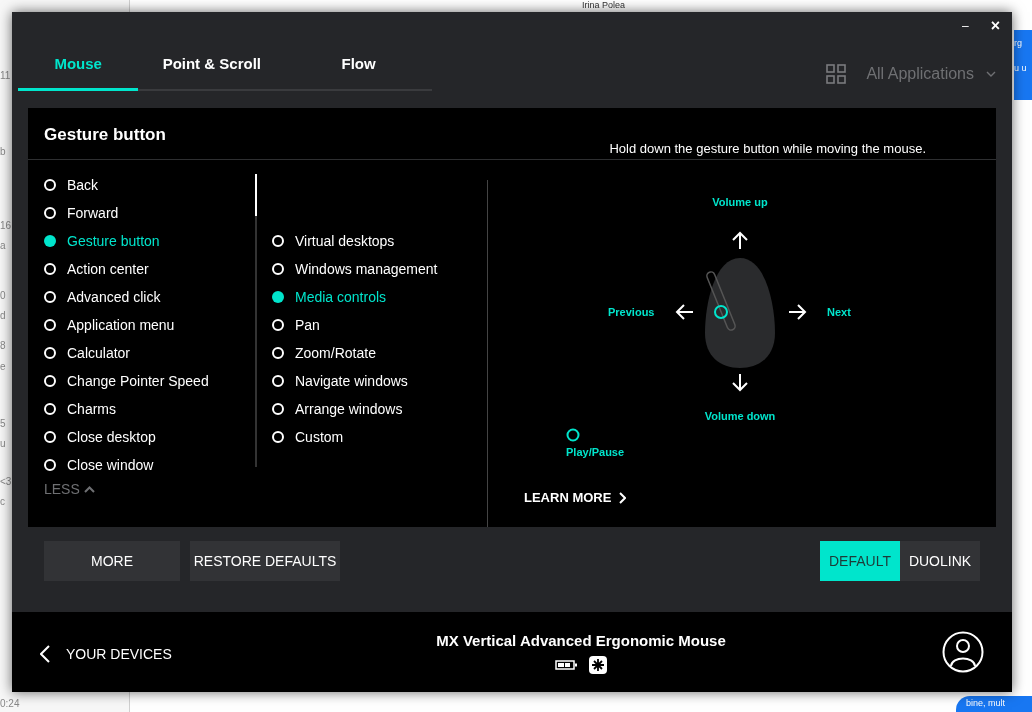  Describe the element at coordinates (89, 489) in the screenshot. I see `chevron-up-icon` at that location.